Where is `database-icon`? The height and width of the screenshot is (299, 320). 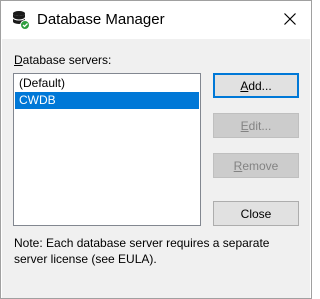
database-icon is located at coordinates (21, 20).